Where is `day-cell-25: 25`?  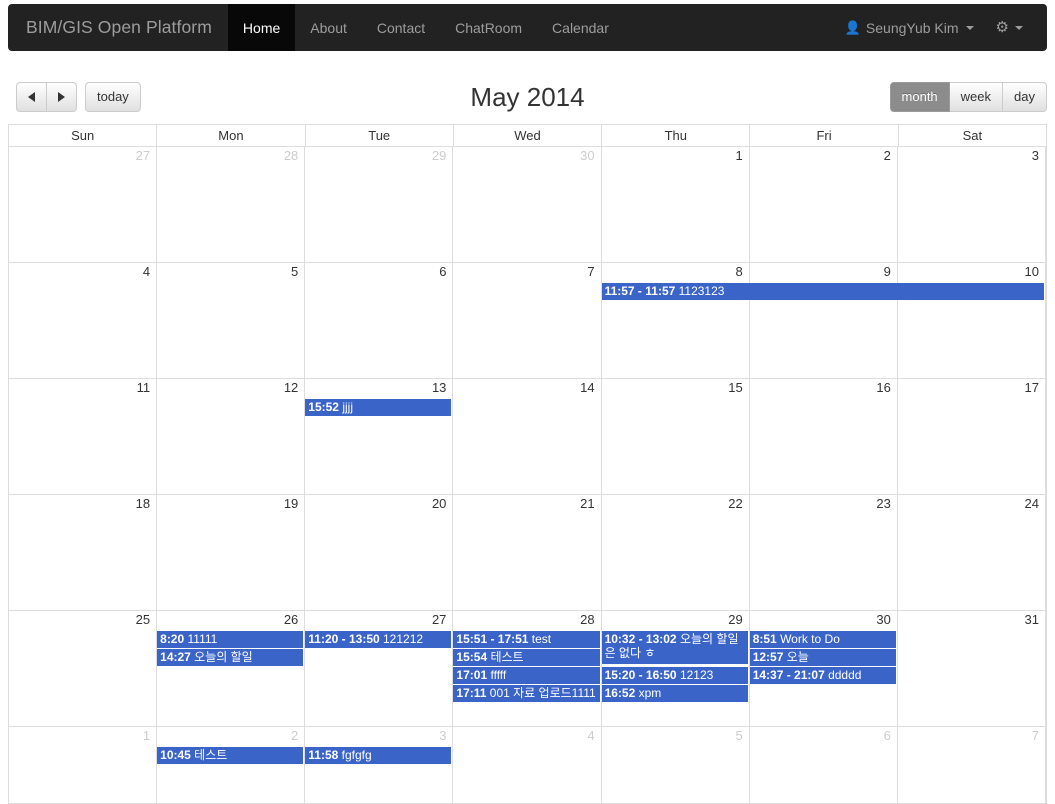 day-cell-25: 25 is located at coordinates (83, 668).